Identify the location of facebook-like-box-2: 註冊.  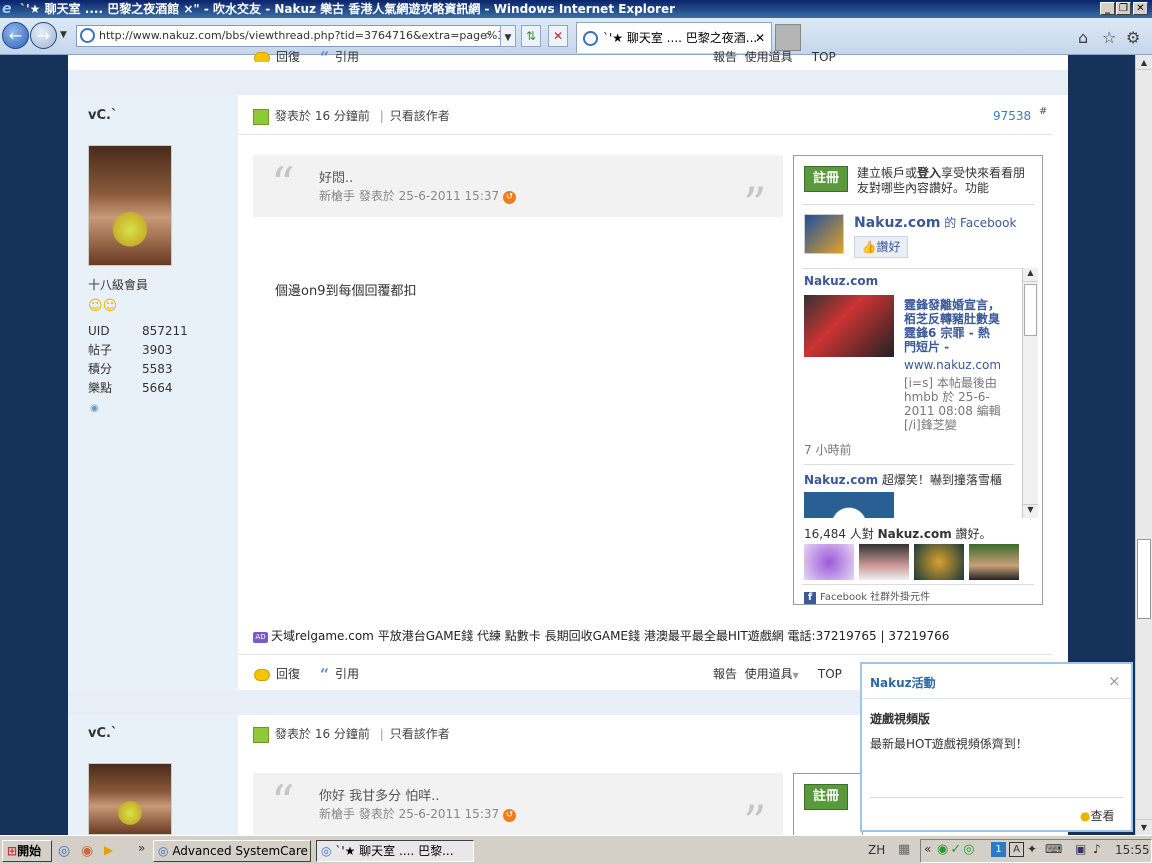
(828, 804).